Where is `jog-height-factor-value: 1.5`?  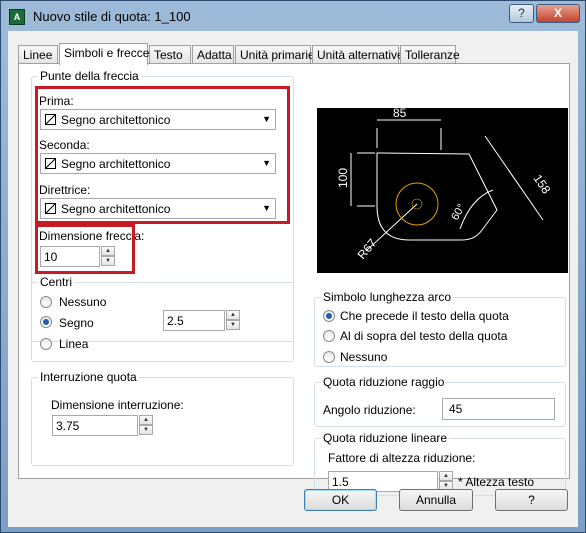 jog-height-factor-value: 1.5 is located at coordinates (340, 482).